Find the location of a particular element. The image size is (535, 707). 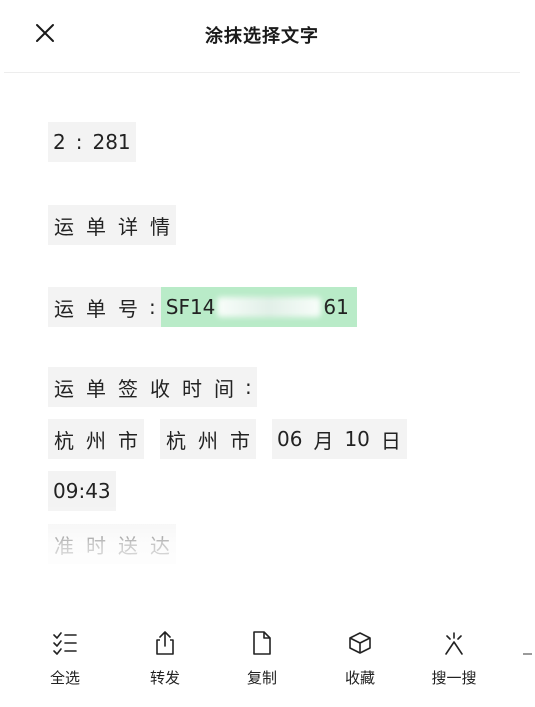

text-line-4: 运 单 签 收 时 间 : is located at coordinates (152, 387).